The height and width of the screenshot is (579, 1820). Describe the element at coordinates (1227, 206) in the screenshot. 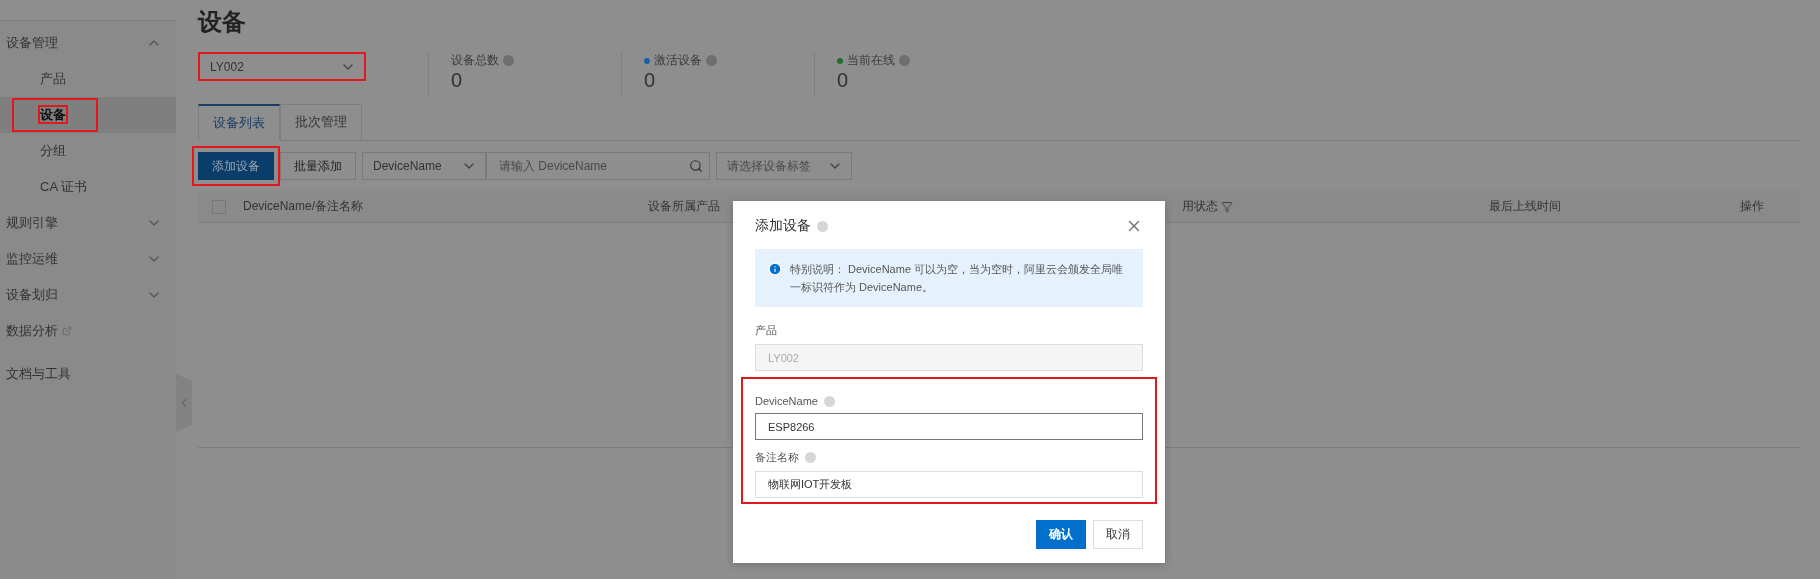

I see `filter-icon` at that location.